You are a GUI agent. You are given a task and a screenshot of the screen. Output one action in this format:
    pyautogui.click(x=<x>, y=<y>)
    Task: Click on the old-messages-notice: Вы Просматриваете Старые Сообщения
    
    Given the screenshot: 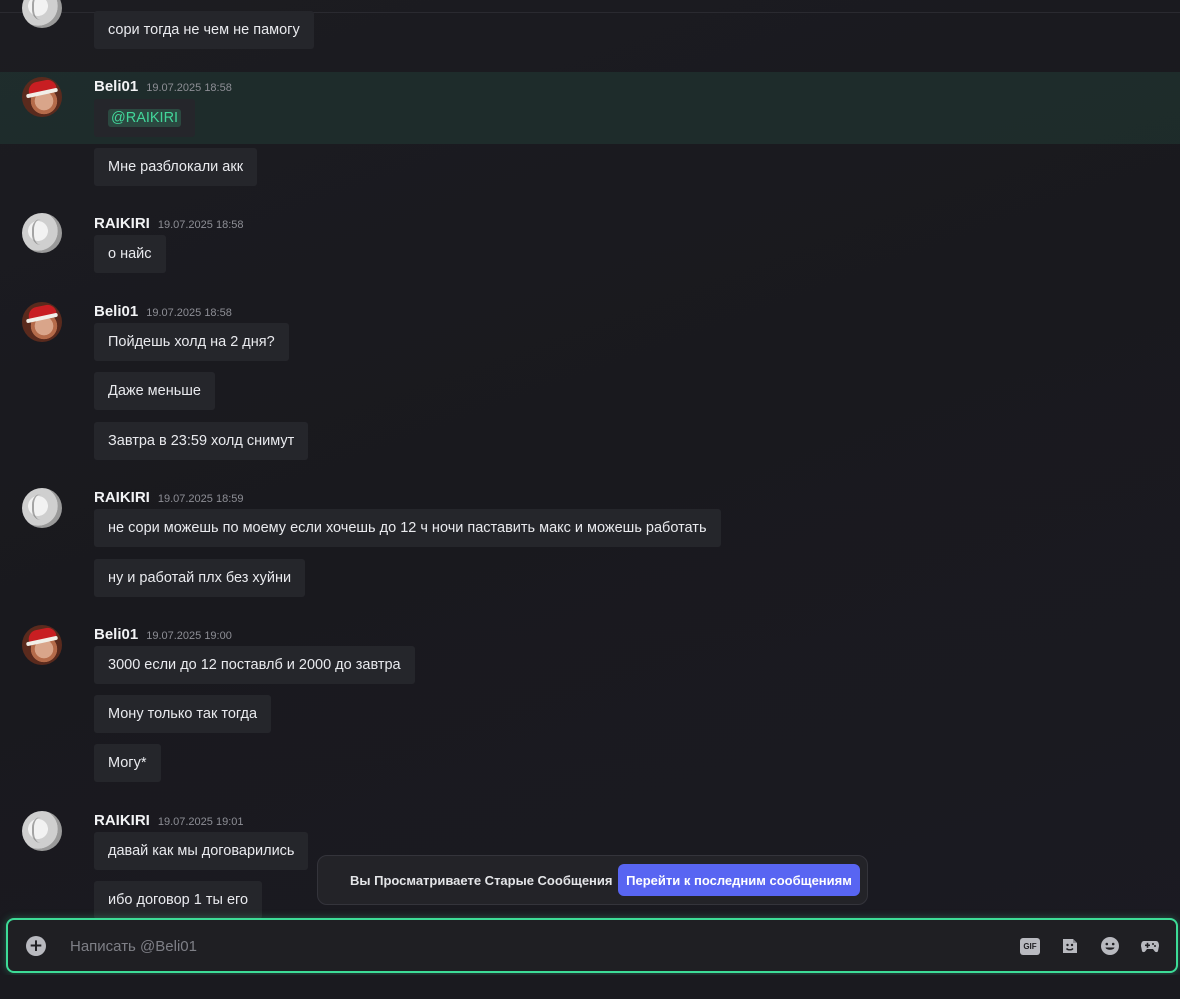 What is the action you would take?
    pyautogui.click(x=481, y=880)
    